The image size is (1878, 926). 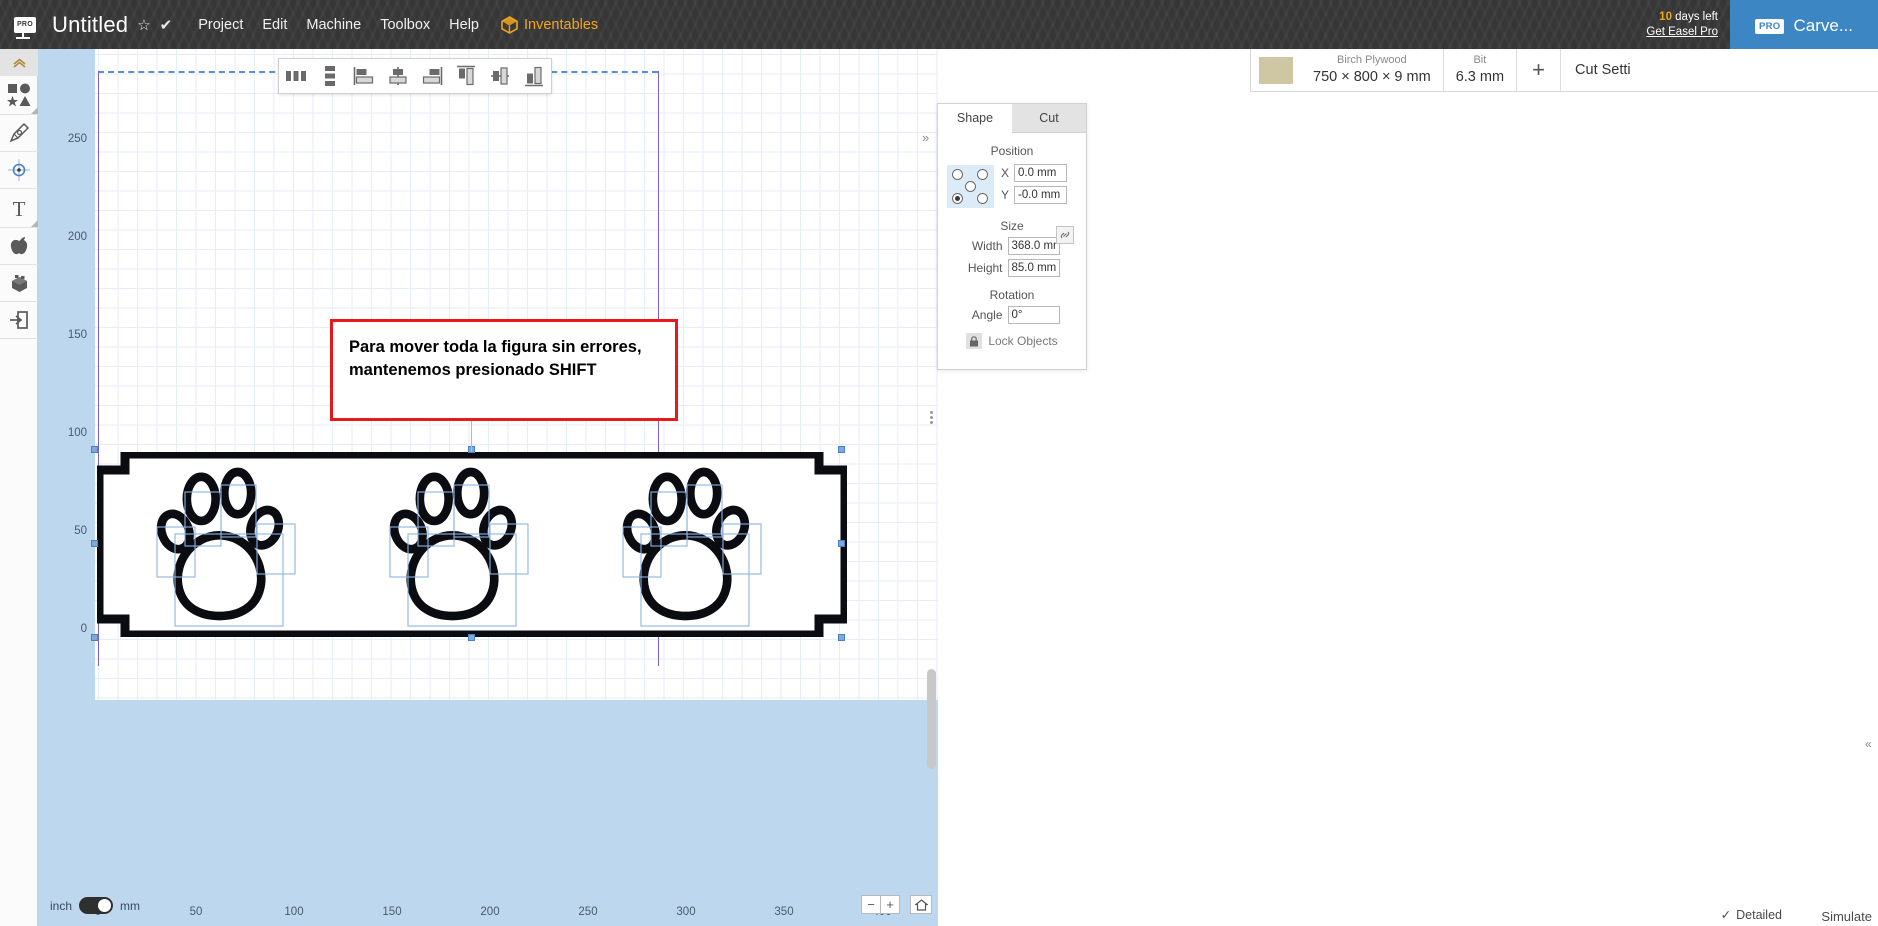 What do you see at coordinates (841, 449) in the screenshot?
I see `resize-handle-ne` at bounding box center [841, 449].